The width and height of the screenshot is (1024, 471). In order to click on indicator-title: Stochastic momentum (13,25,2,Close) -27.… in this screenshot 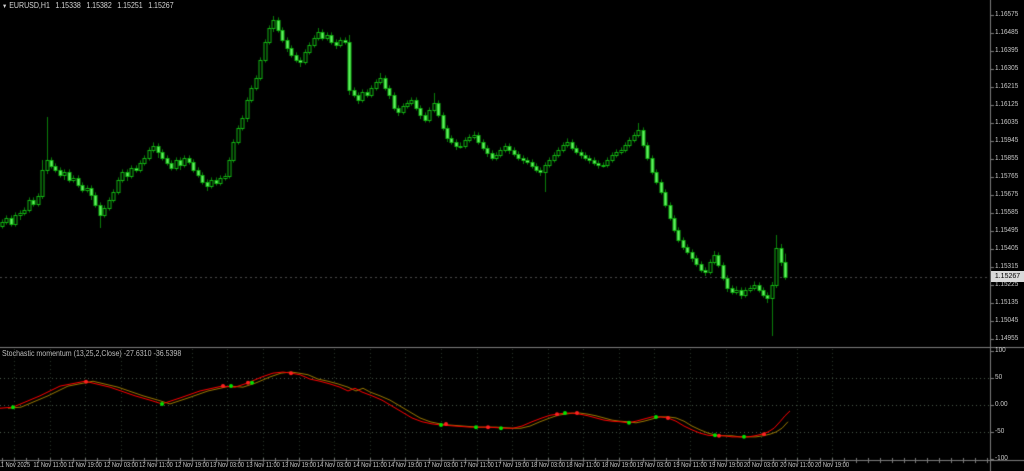, I will do `click(91, 353)`.